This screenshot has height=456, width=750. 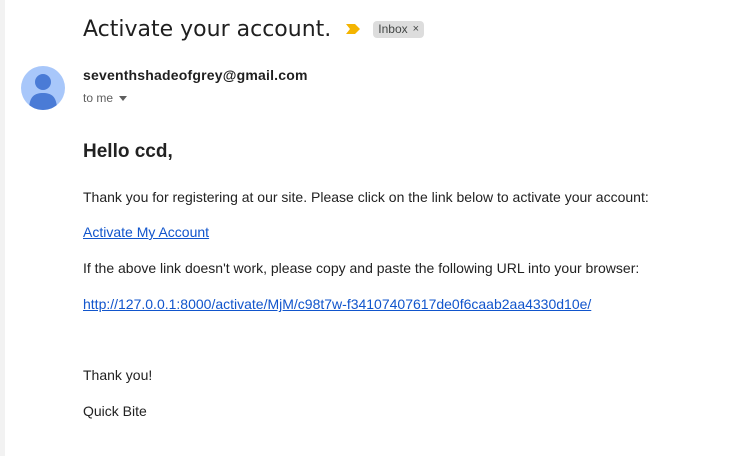 I want to click on sender-avatar, so click(x=43, y=88).